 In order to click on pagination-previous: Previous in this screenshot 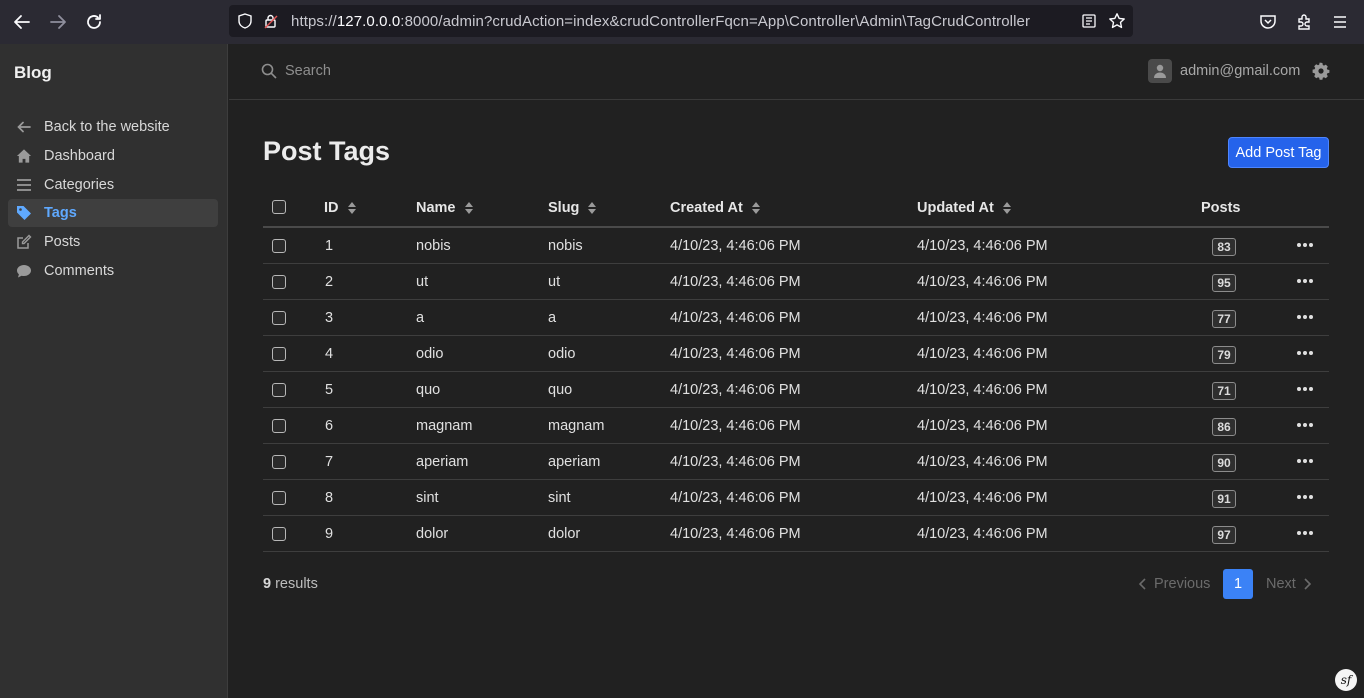, I will do `click(1174, 584)`.